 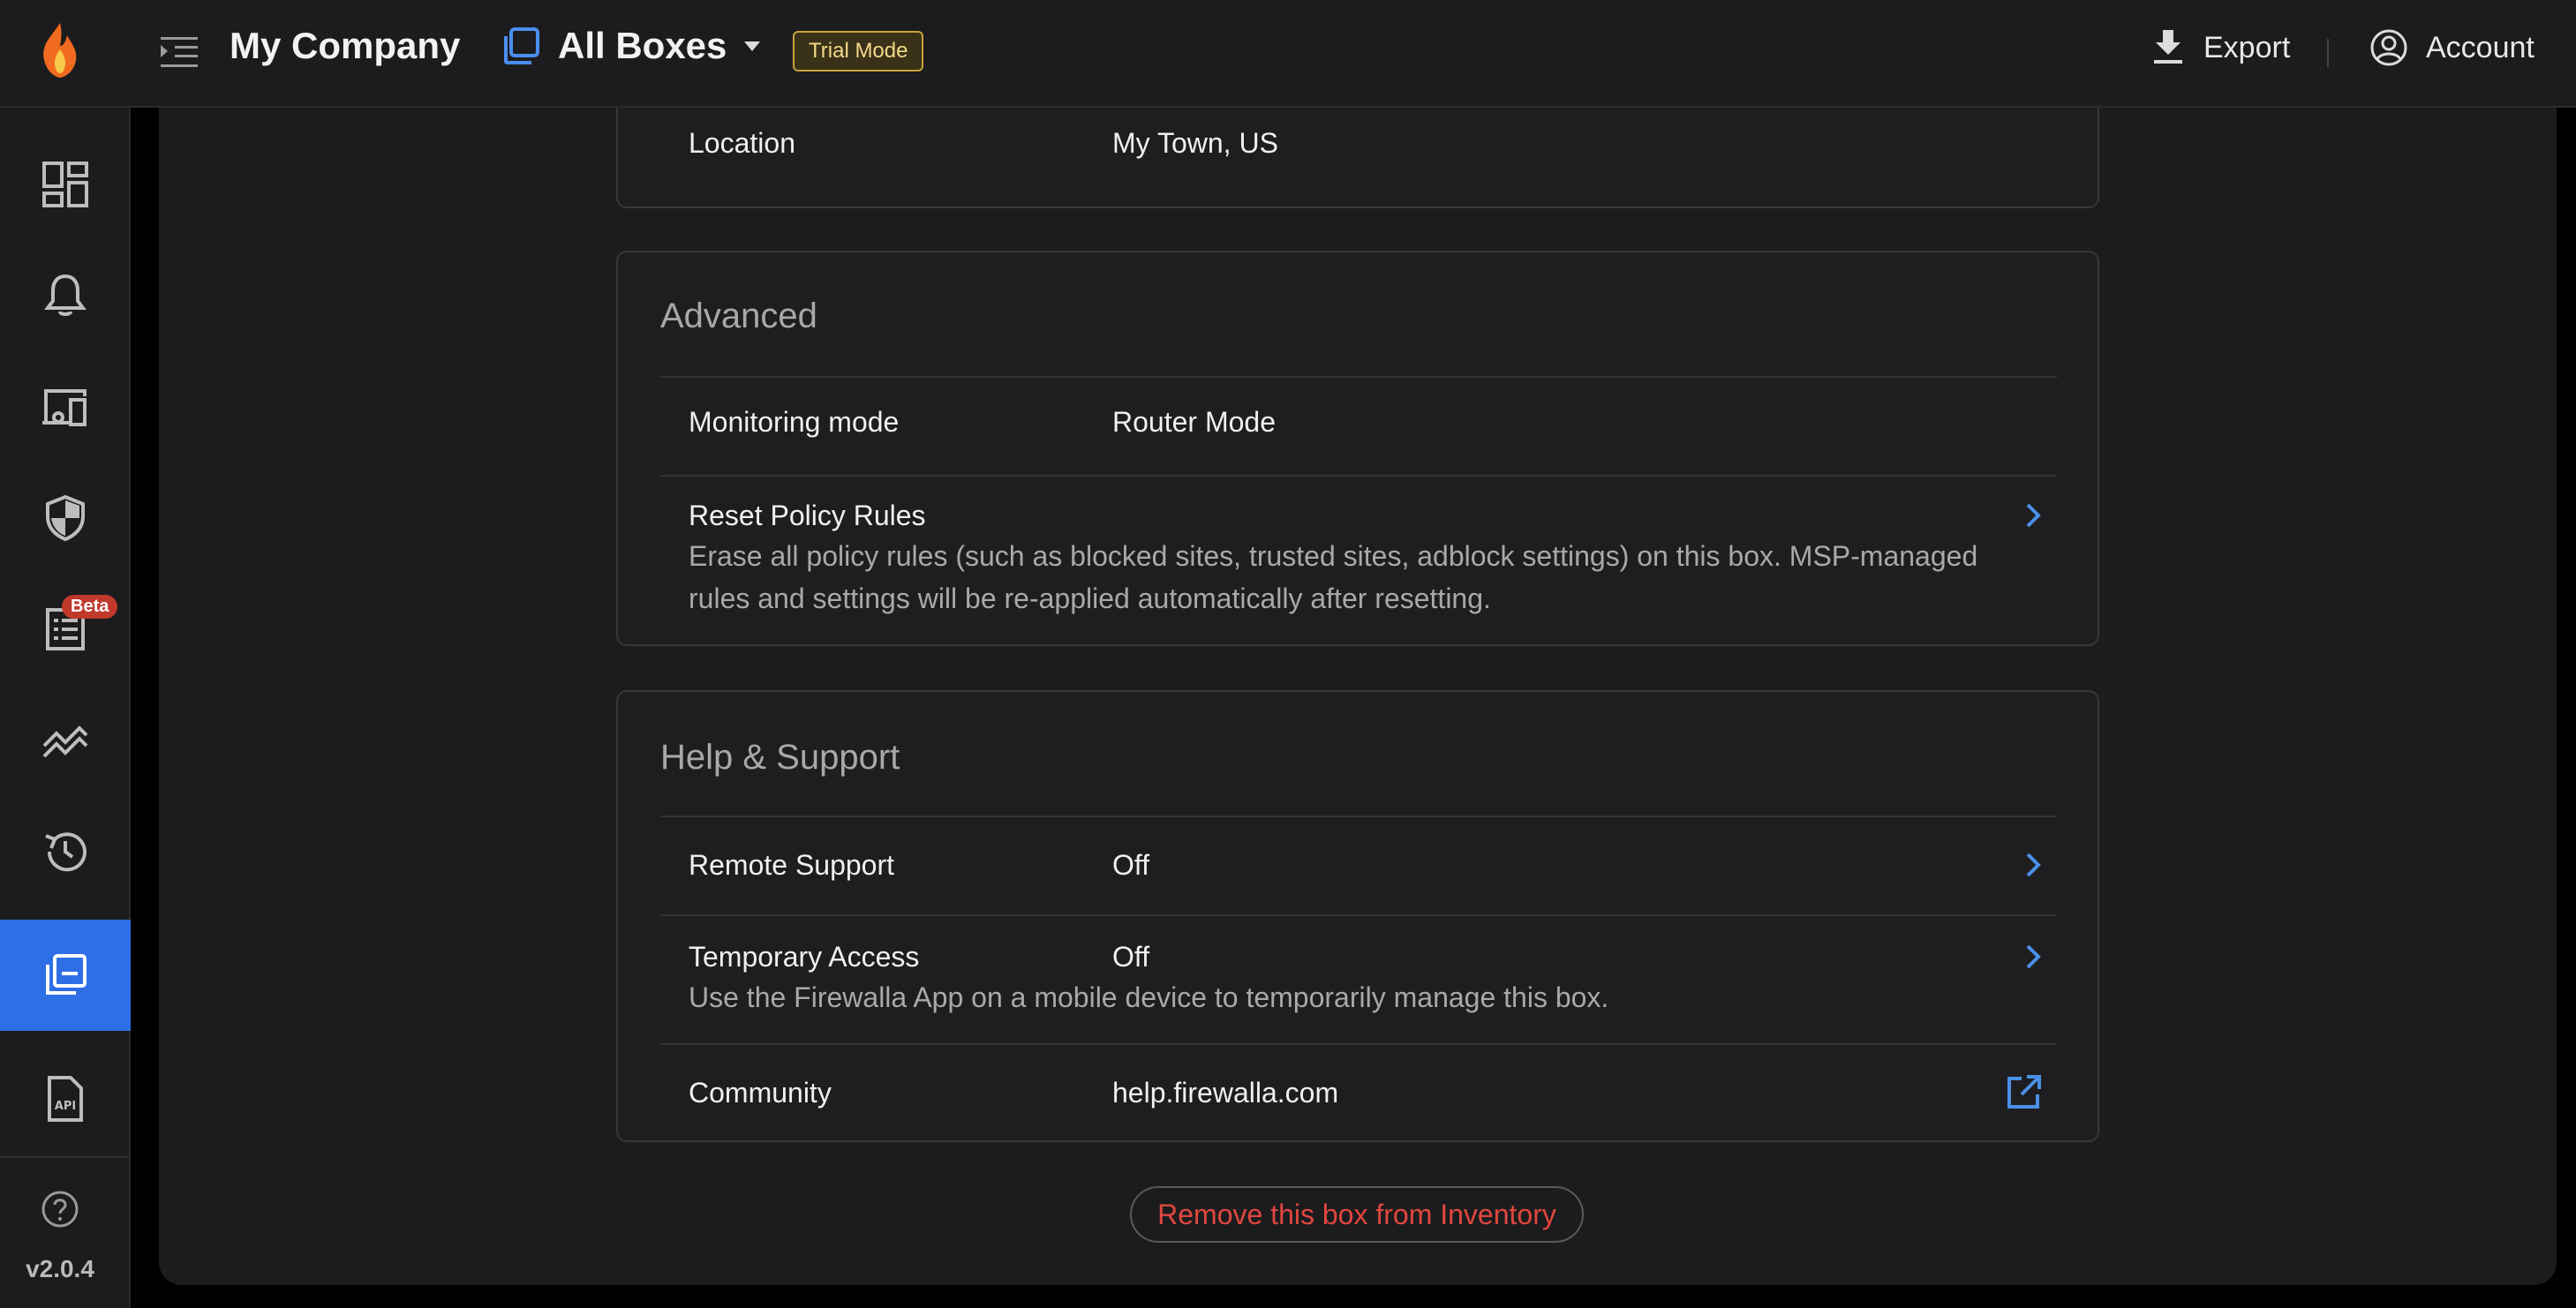 I want to click on sidebar: Beta API v2.0.4, so click(x=65, y=708).